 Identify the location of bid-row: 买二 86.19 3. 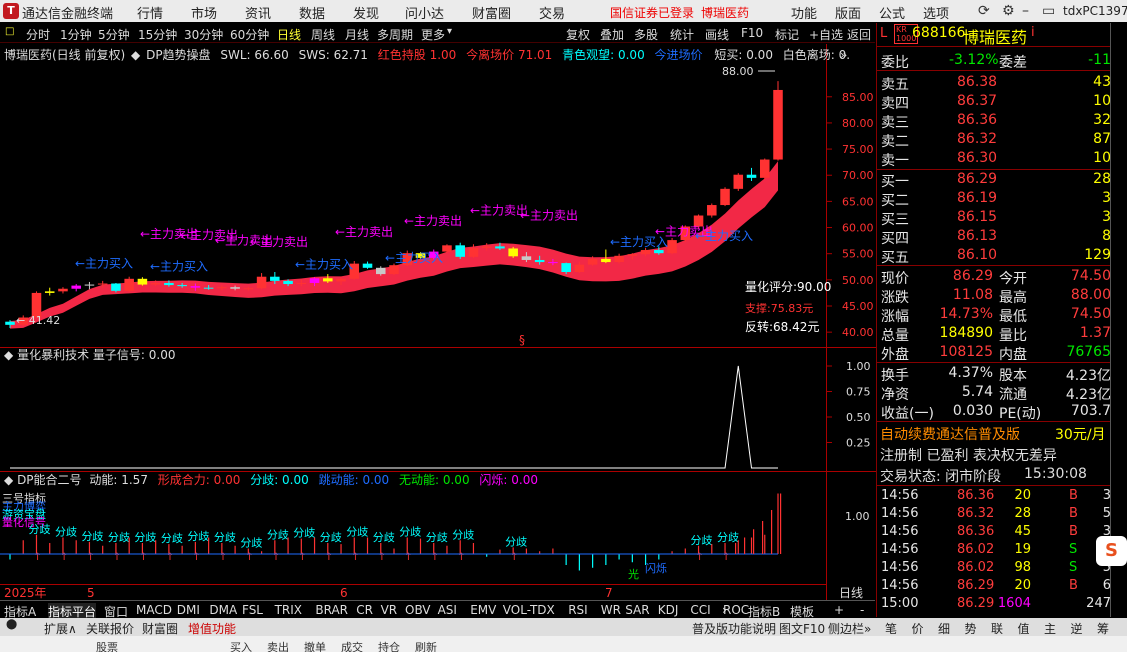
(995, 199).